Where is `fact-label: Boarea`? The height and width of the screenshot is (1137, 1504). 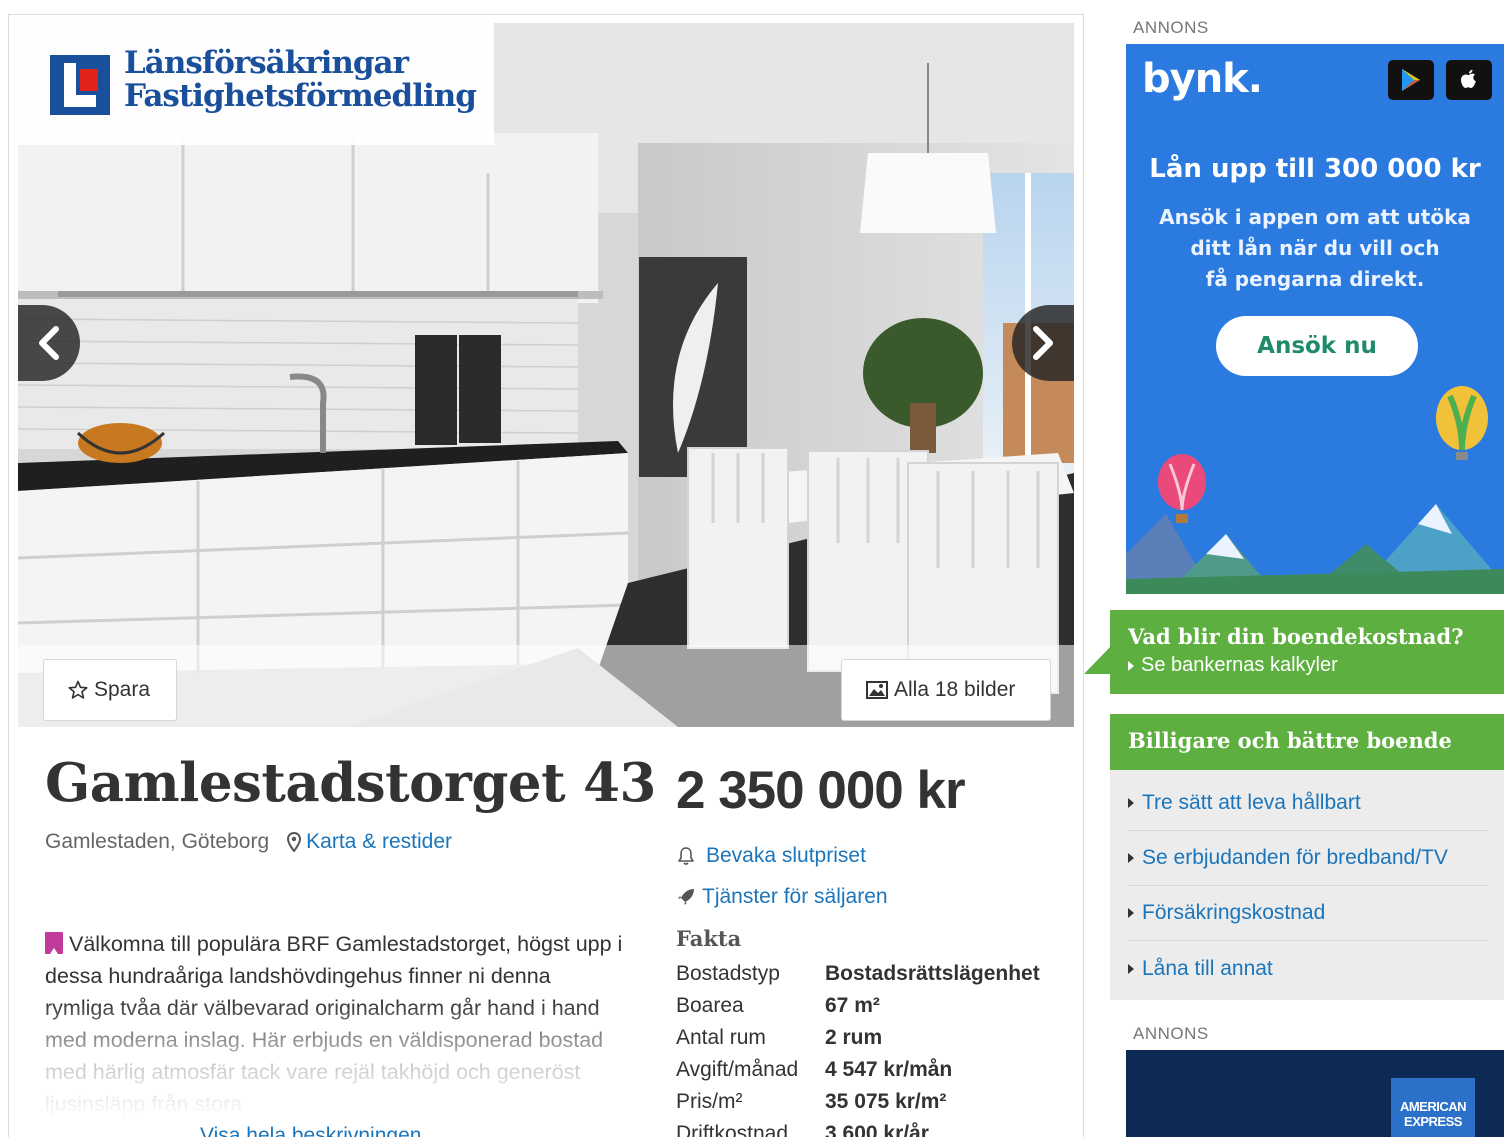
fact-label: Boarea is located at coordinates (710, 1005).